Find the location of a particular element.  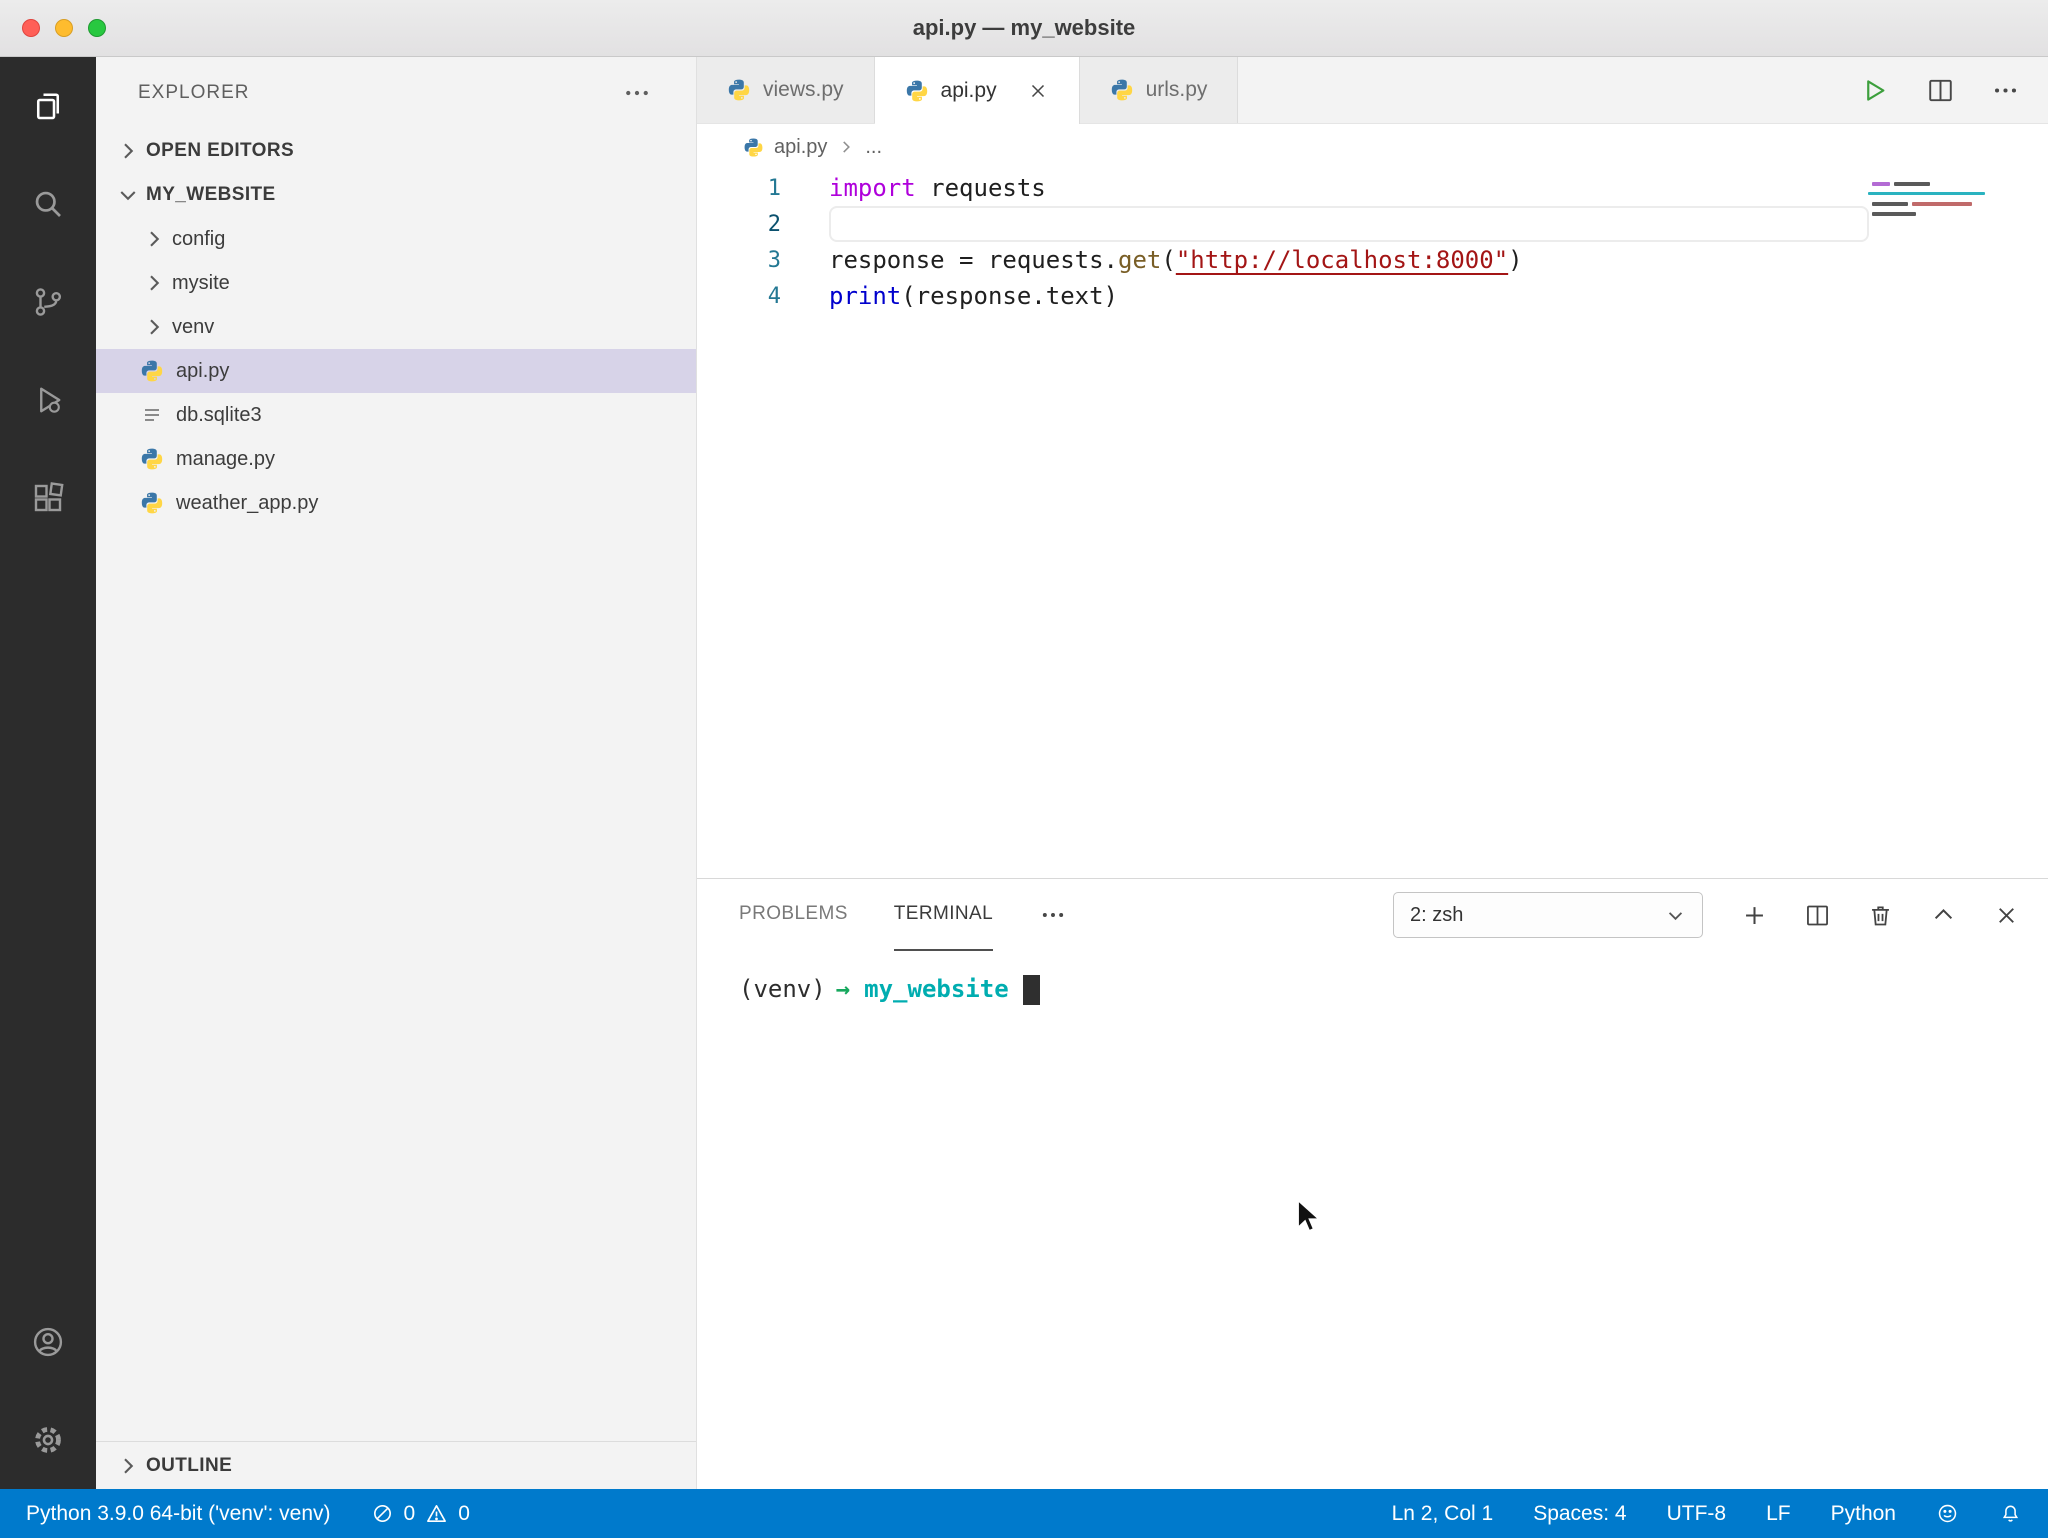

zoom-window-button is located at coordinates (97, 28).